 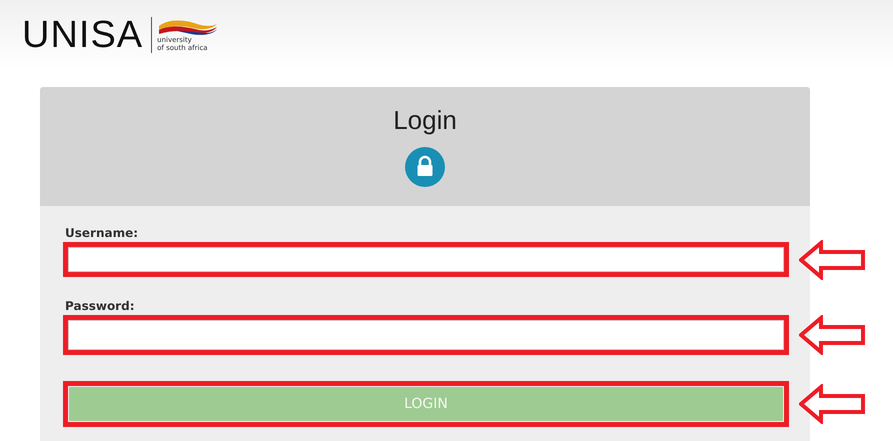 What do you see at coordinates (83, 35) in the screenshot?
I see `logo-wordmark: UNISA` at bounding box center [83, 35].